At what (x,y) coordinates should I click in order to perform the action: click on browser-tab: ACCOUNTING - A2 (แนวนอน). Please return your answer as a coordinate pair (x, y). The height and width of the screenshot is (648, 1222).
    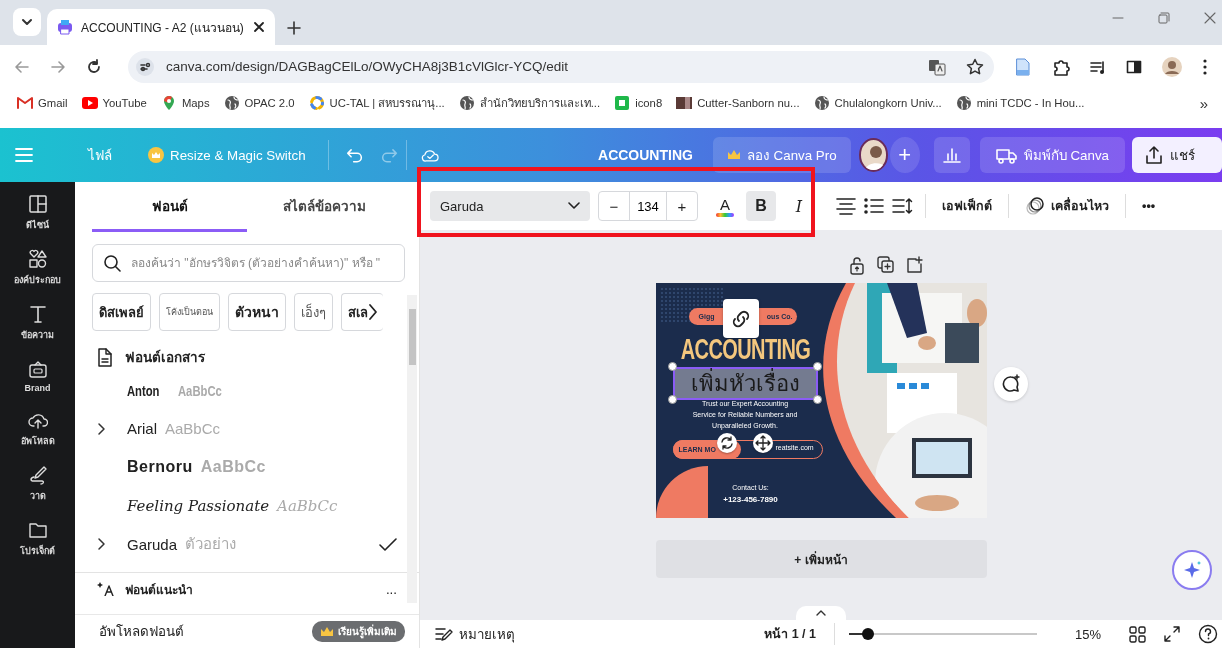
    Looking at the image, I should click on (161, 27).